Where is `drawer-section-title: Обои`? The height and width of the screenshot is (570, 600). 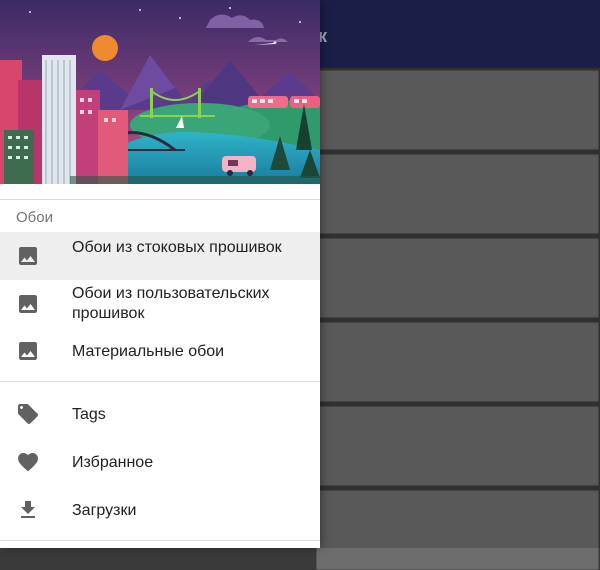
drawer-section-title: Обои is located at coordinates (34, 217).